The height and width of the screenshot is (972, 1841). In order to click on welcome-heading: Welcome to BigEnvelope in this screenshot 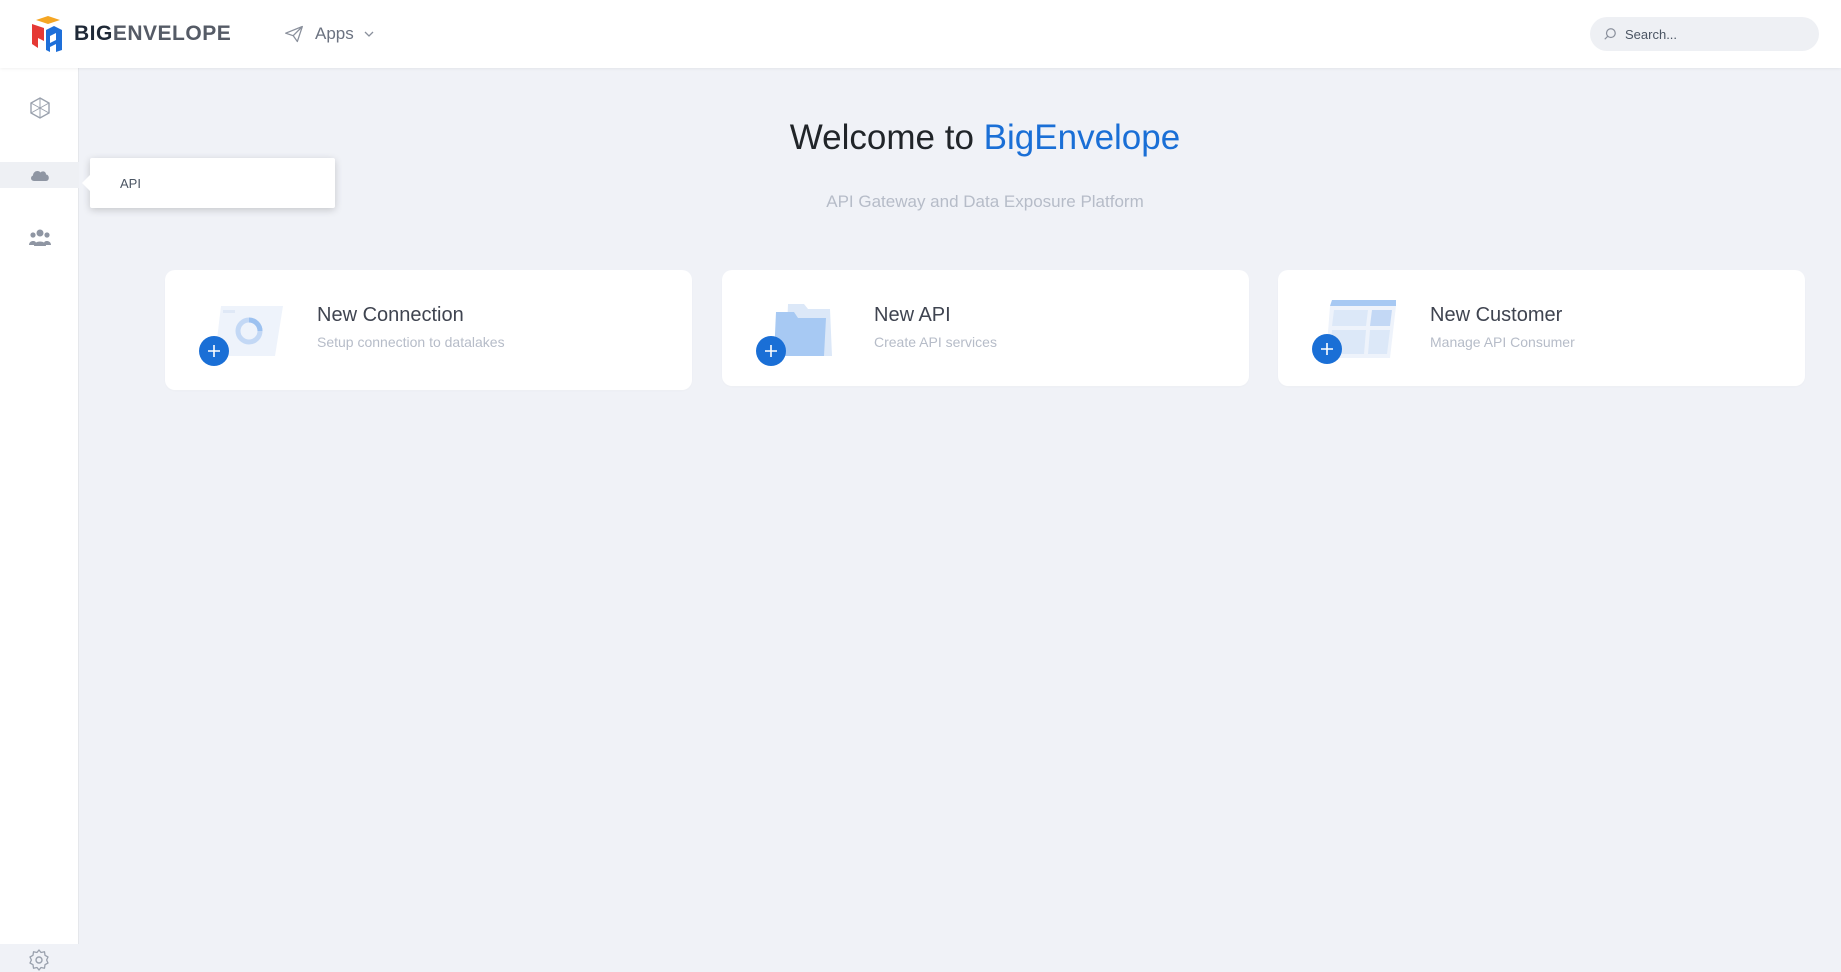, I will do `click(960, 138)`.